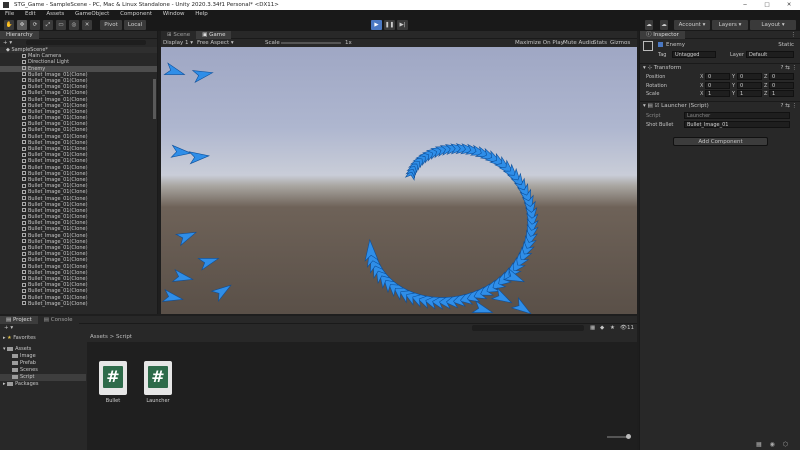 The image size is (800, 450). What do you see at coordinates (692, 25) in the screenshot?
I see `account-dropdown: Account ▾` at bounding box center [692, 25].